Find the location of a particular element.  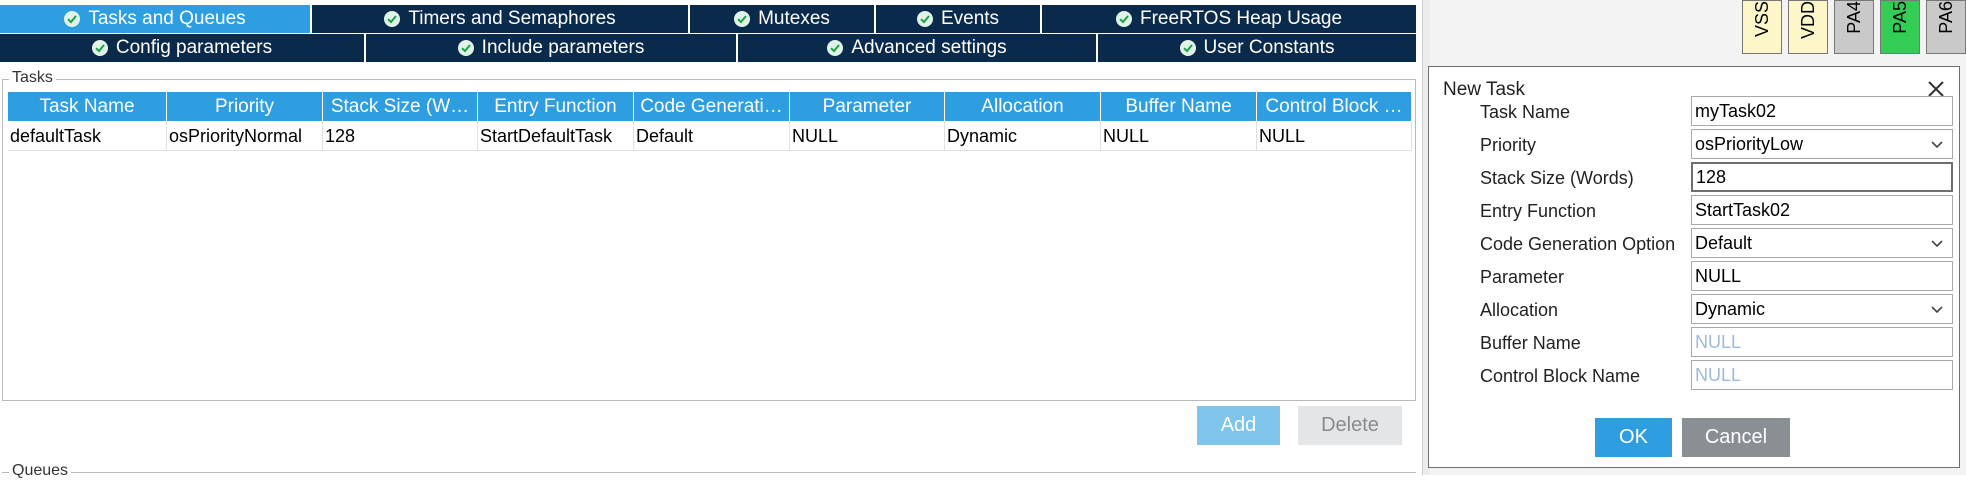

tab-user-constants: User Constants is located at coordinates (1257, 48).